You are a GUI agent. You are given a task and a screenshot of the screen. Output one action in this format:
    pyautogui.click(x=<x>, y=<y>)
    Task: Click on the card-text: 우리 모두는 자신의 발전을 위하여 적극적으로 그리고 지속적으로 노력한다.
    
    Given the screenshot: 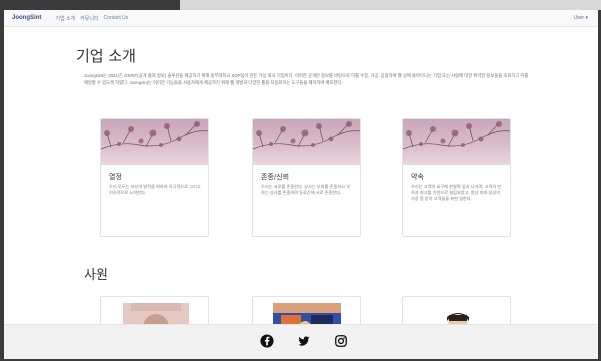 What is the action you would take?
    pyautogui.click(x=155, y=189)
    